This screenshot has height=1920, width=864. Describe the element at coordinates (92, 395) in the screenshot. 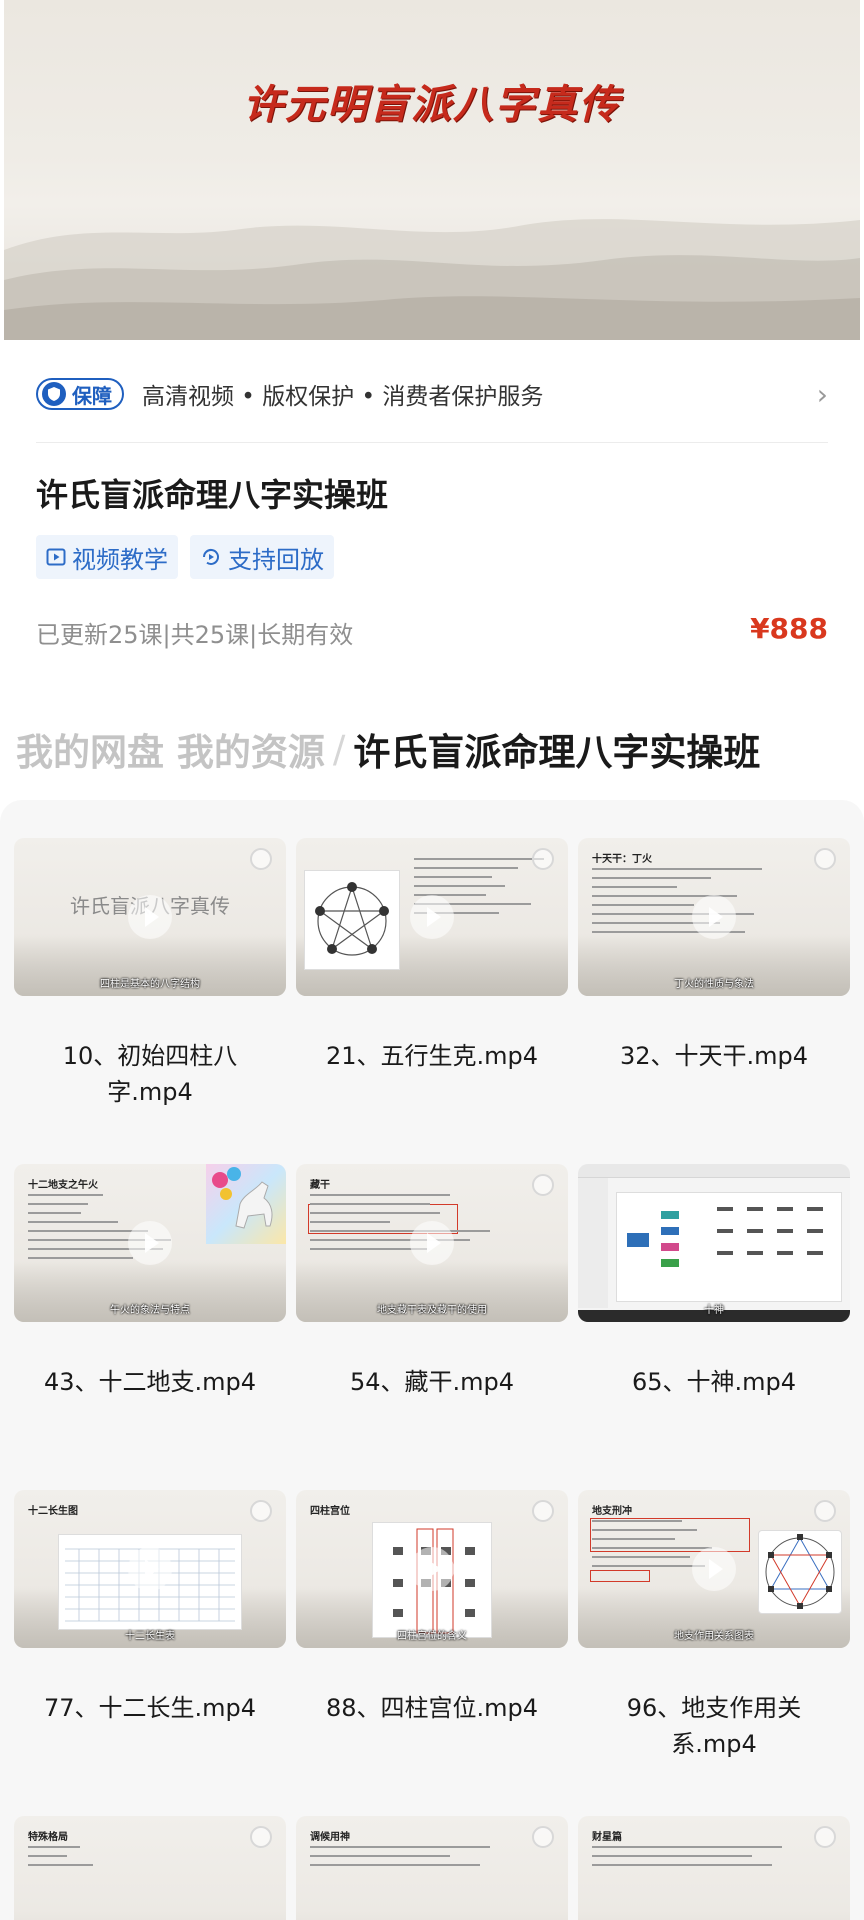

I see `guarantee-badge-label: 保障` at that location.